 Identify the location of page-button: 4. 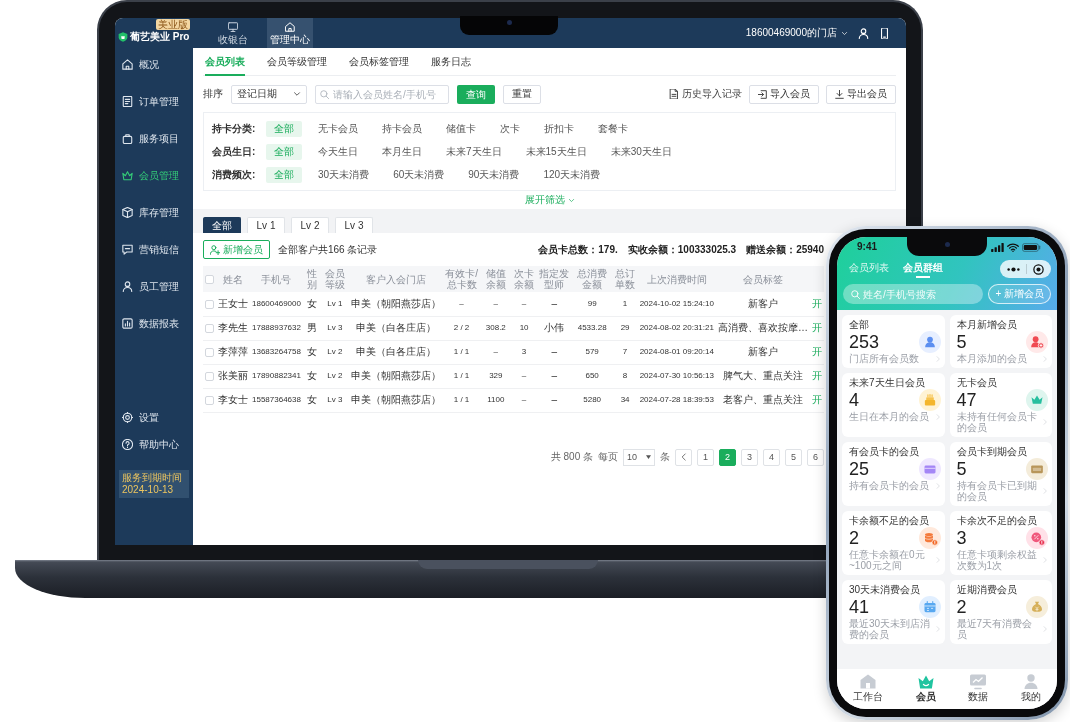
(771, 457).